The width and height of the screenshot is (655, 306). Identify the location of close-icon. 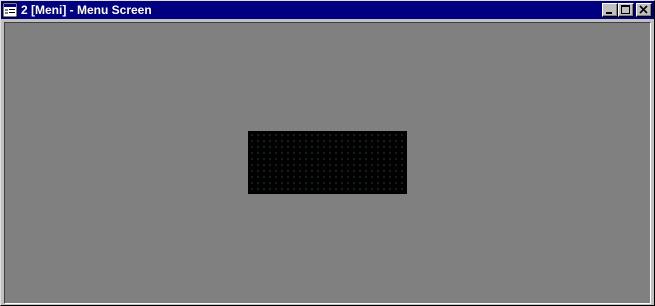
(643, 9).